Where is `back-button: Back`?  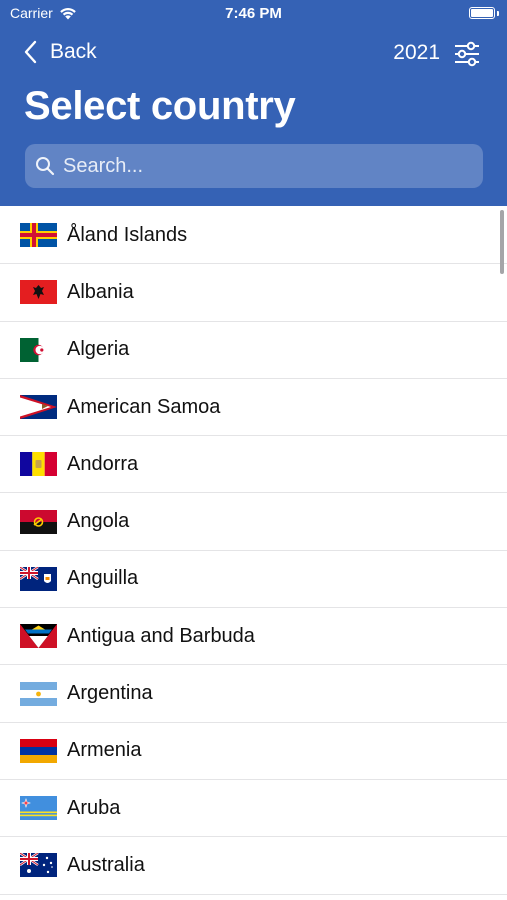
back-button: Back is located at coordinates (60, 52).